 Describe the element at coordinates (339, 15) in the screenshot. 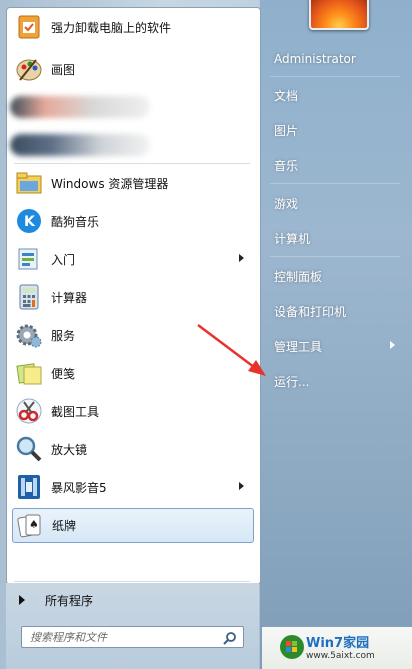

I see `user-avatar` at that location.